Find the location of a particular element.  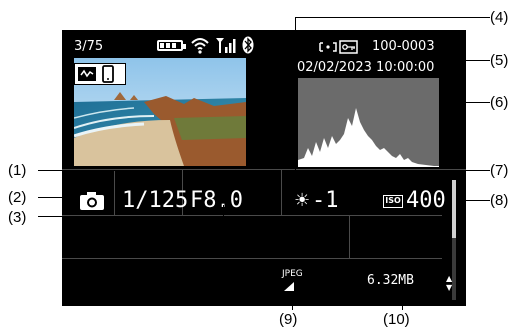

callout-7: (7) is located at coordinates (499, 170).